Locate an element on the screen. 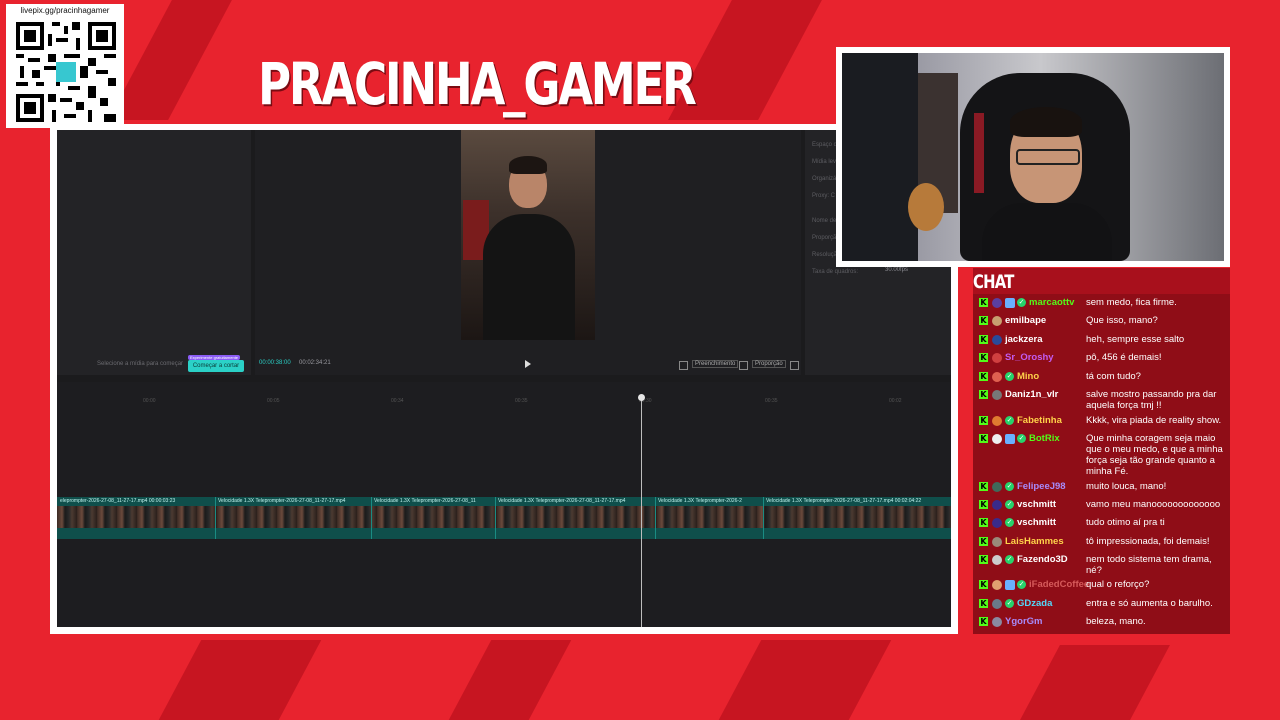 The image size is (1280, 720). chat-username: Fazendo3D is located at coordinates (1042, 559).